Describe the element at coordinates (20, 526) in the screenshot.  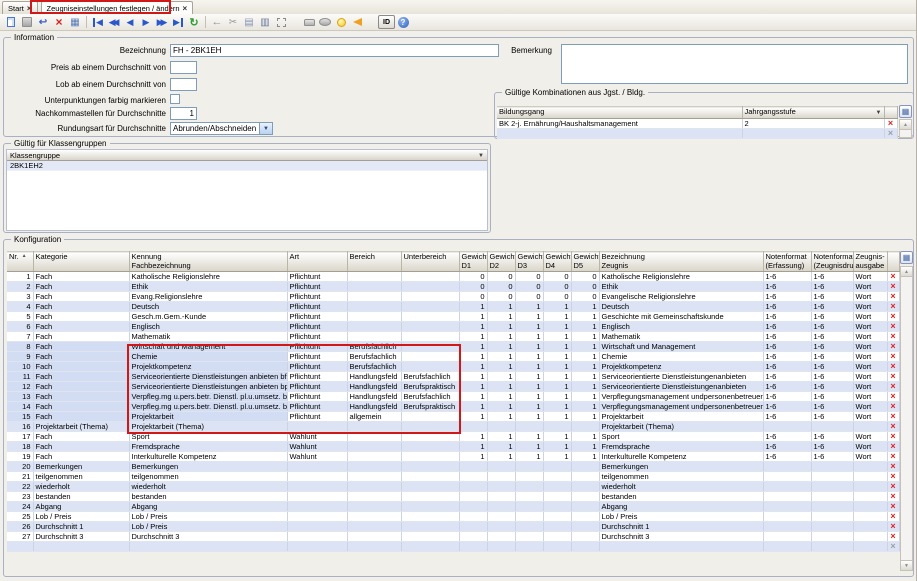
I see `cell: 26` at that location.